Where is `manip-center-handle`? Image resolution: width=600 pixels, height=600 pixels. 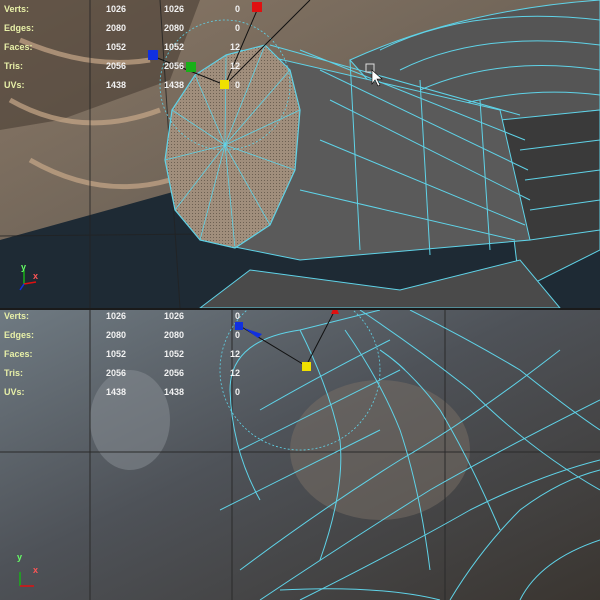
manip-center-handle is located at coordinates (306, 366).